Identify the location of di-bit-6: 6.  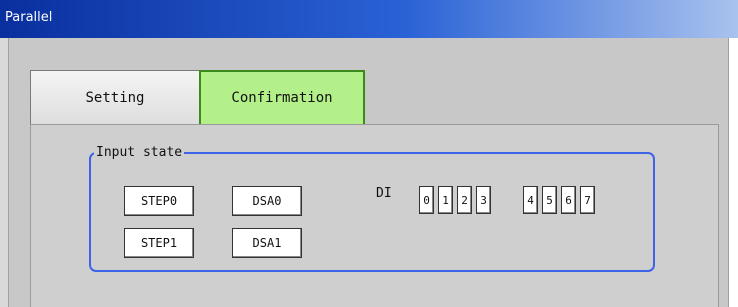
(568, 200).